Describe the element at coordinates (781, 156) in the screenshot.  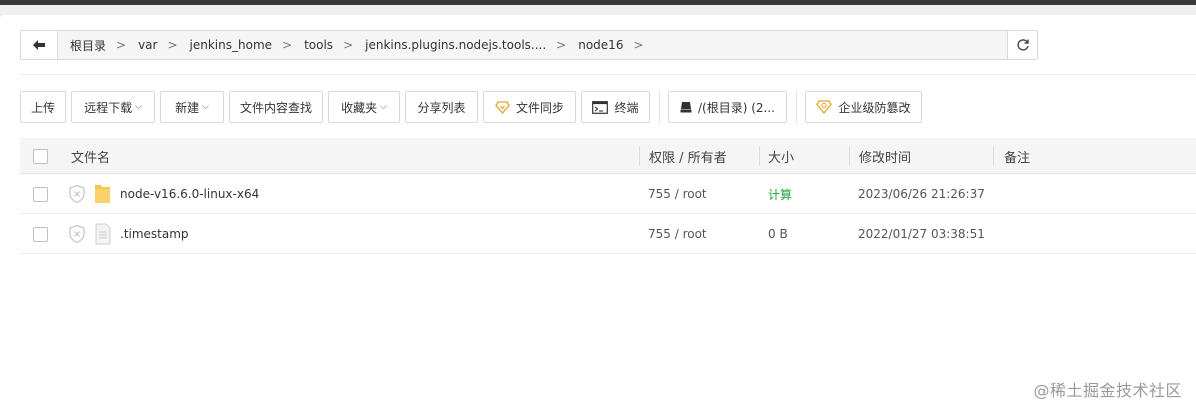
I see `header-size: 大小` at that location.